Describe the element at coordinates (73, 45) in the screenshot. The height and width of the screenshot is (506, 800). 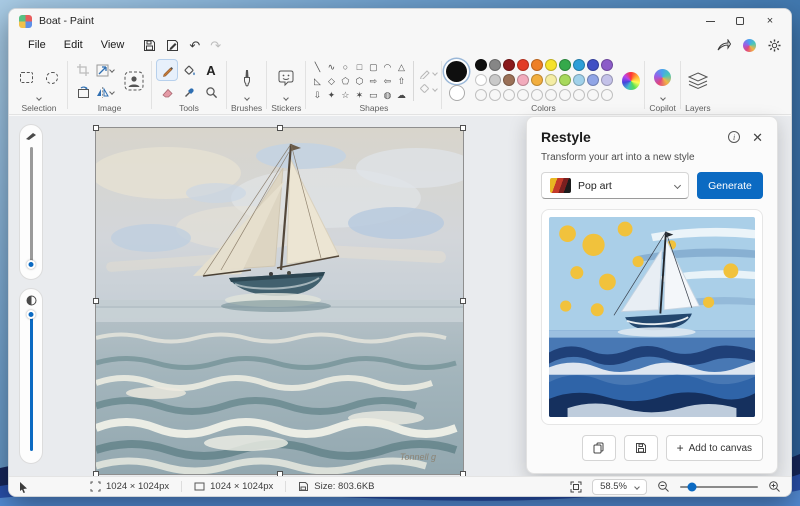
I see `menu-item: Edit` at that location.